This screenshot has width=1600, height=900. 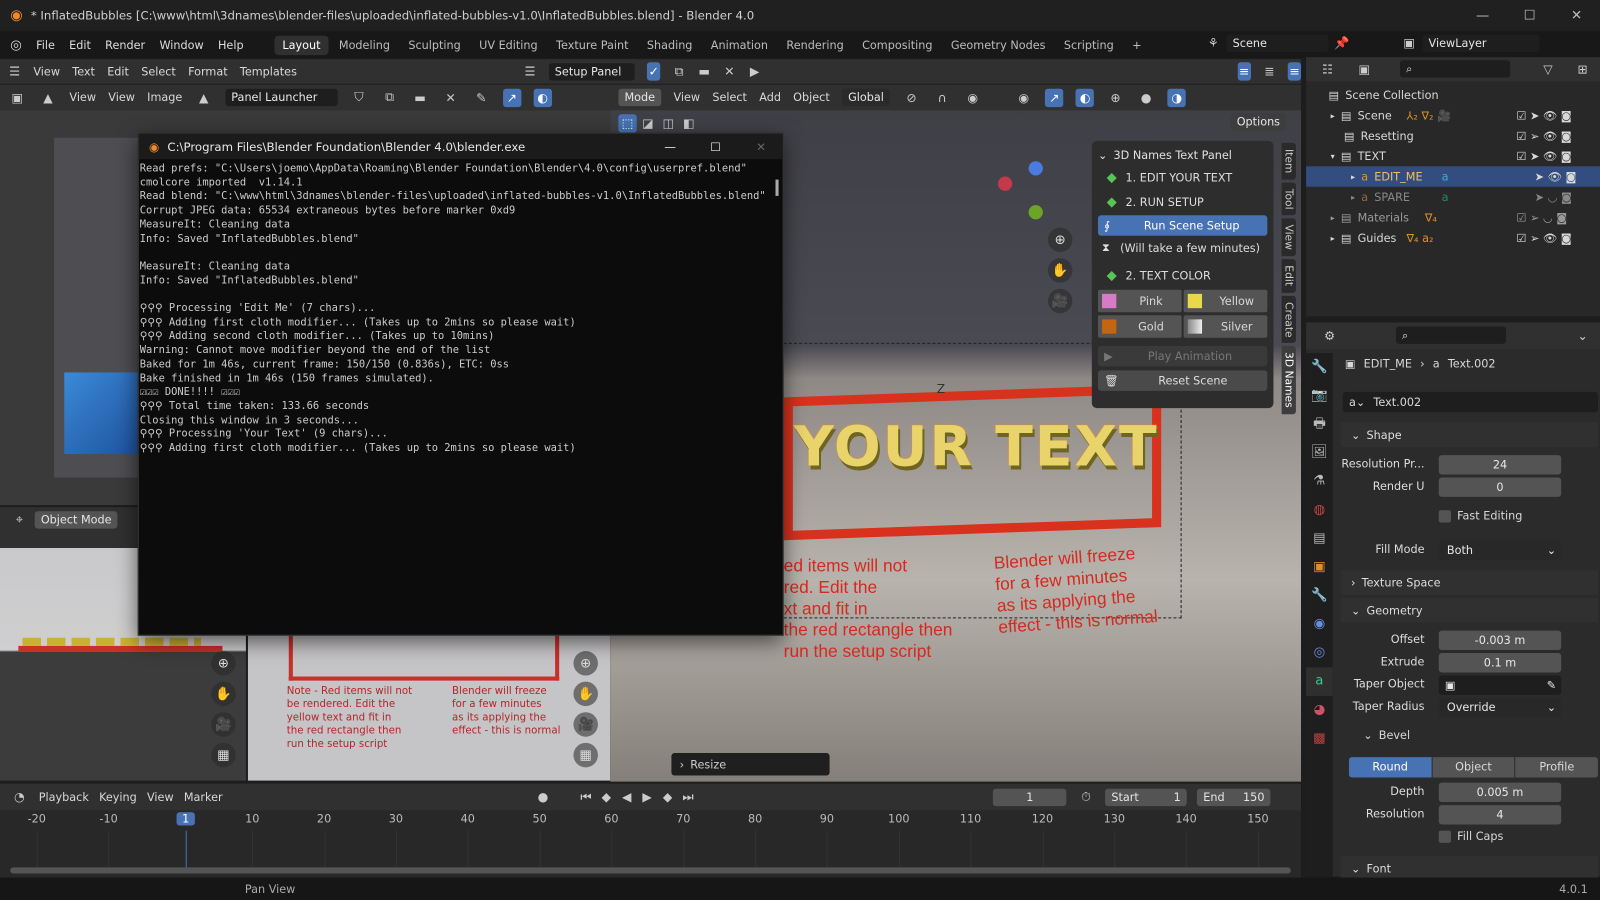 What do you see at coordinates (761, 146) in the screenshot?
I see `console-close-button: ✕` at bounding box center [761, 146].